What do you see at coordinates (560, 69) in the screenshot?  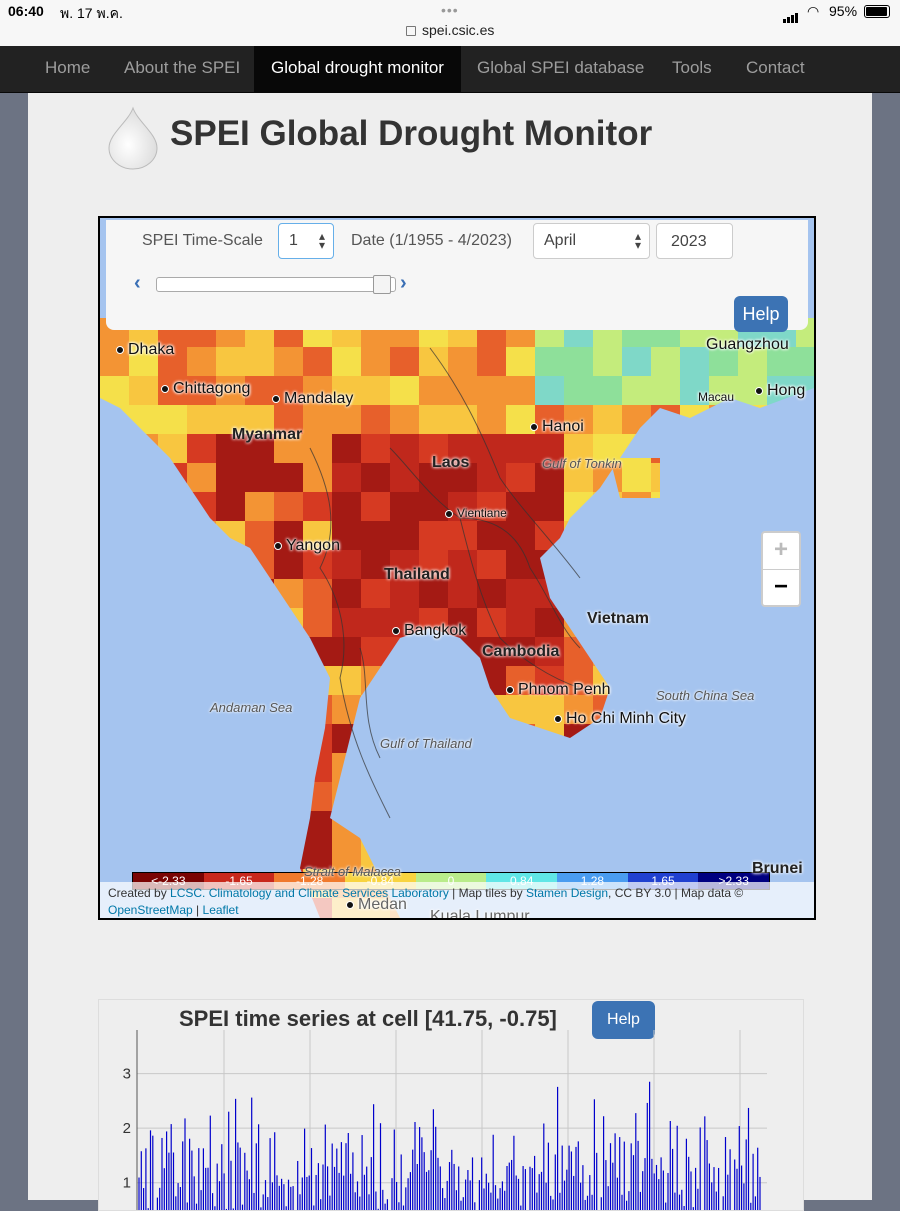 I see `nav-global-spei-database: Global SPEI database` at bounding box center [560, 69].